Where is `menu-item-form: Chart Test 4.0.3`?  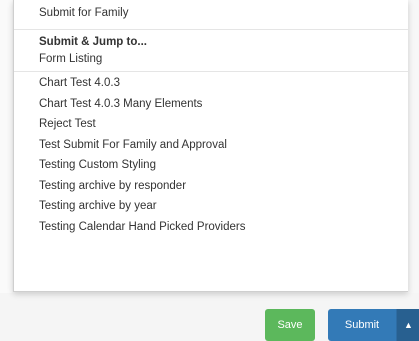 menu-item-form: Chart Test 4.0.3 is located at coordinates (211, 83).